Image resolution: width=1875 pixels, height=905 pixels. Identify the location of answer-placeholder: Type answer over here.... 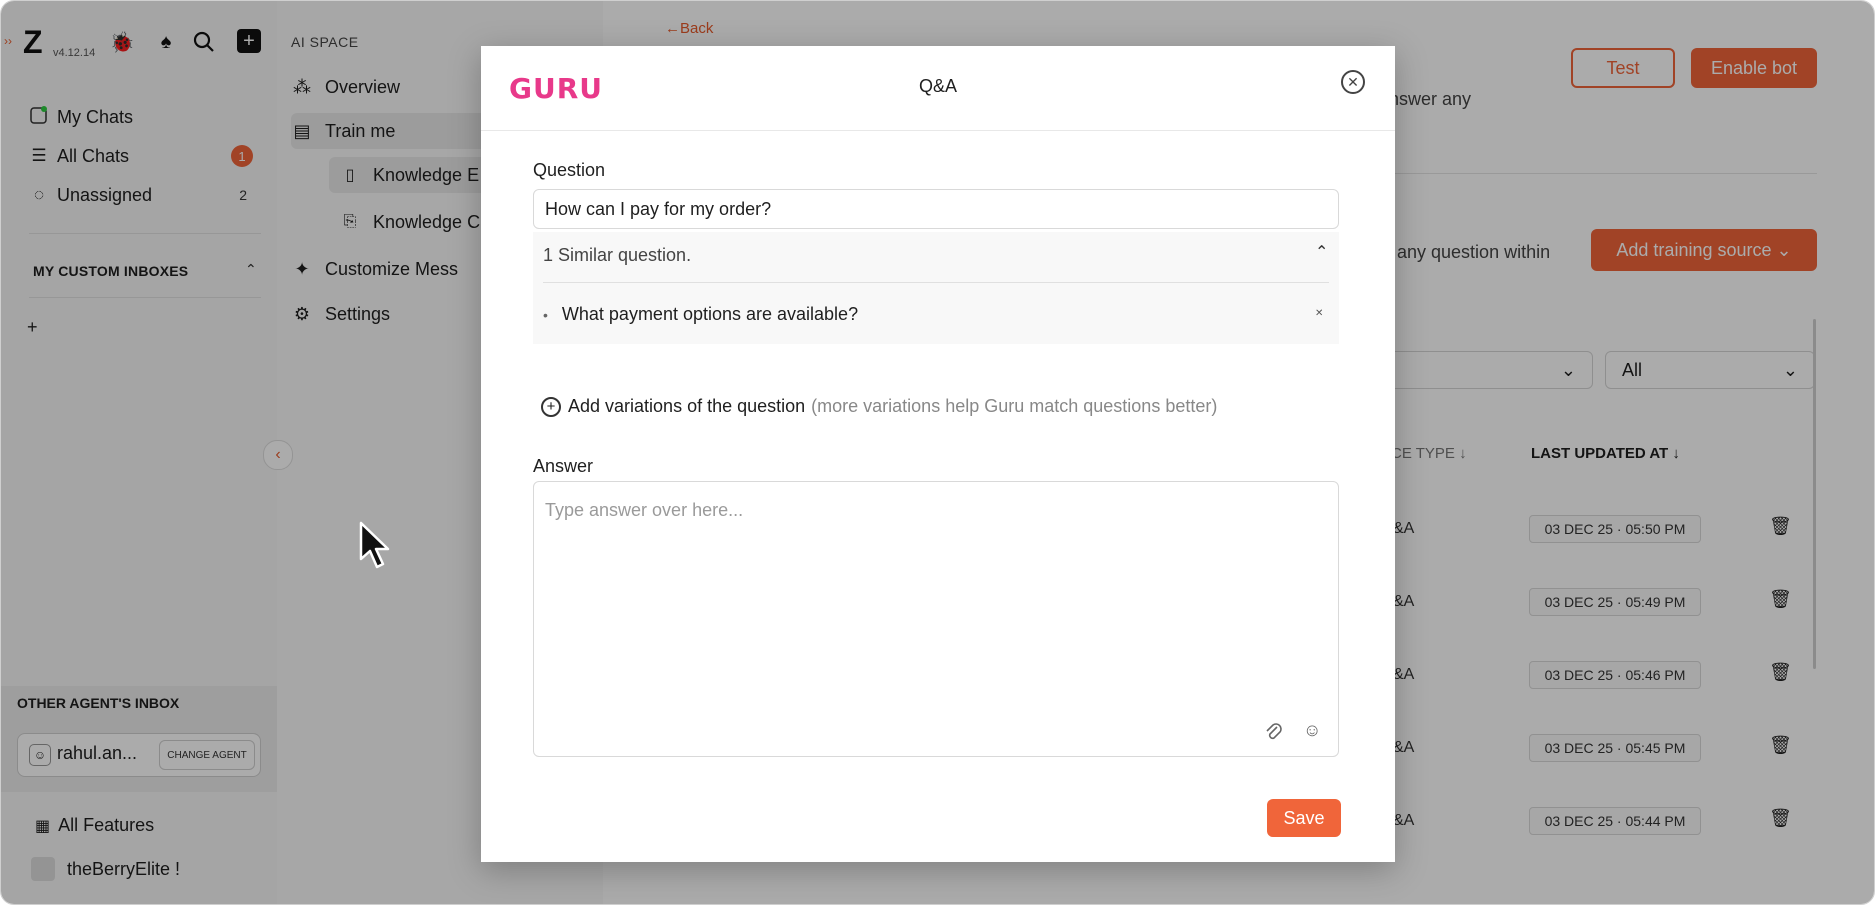
(644, 510).